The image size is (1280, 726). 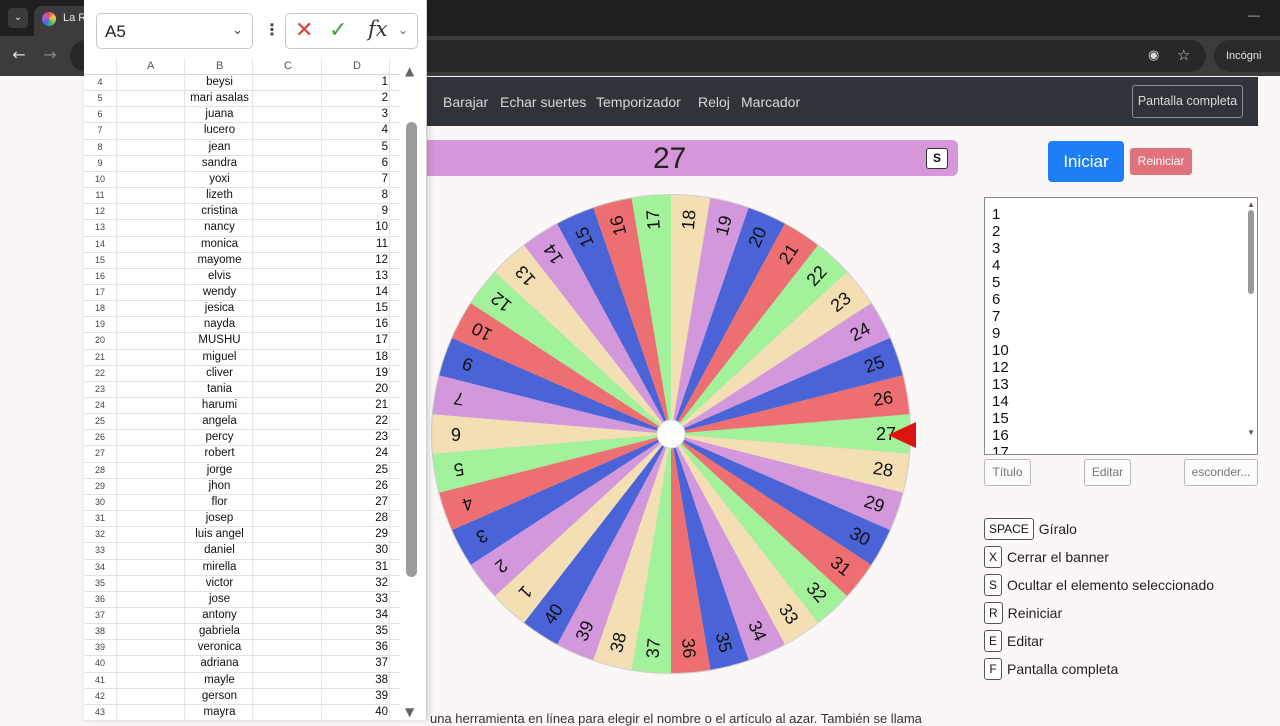 What do you see at coordinates (357, 66) in the screenshot?
I see `column-header-d: D` at bounding box center [357, 66].